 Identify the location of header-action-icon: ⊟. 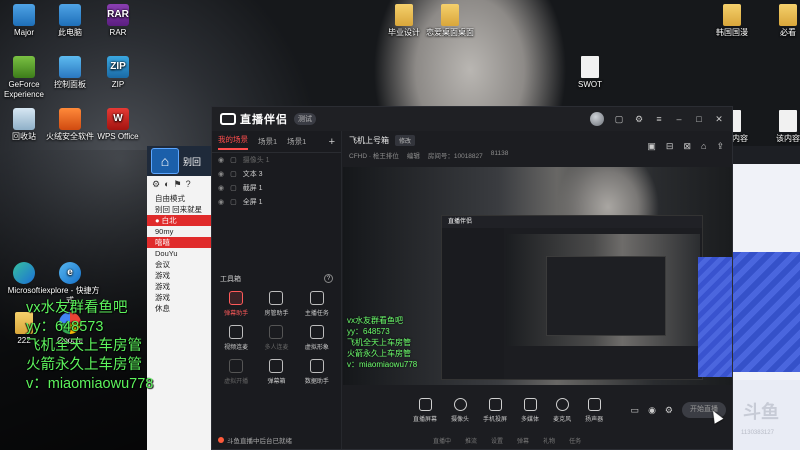
(670, 146).